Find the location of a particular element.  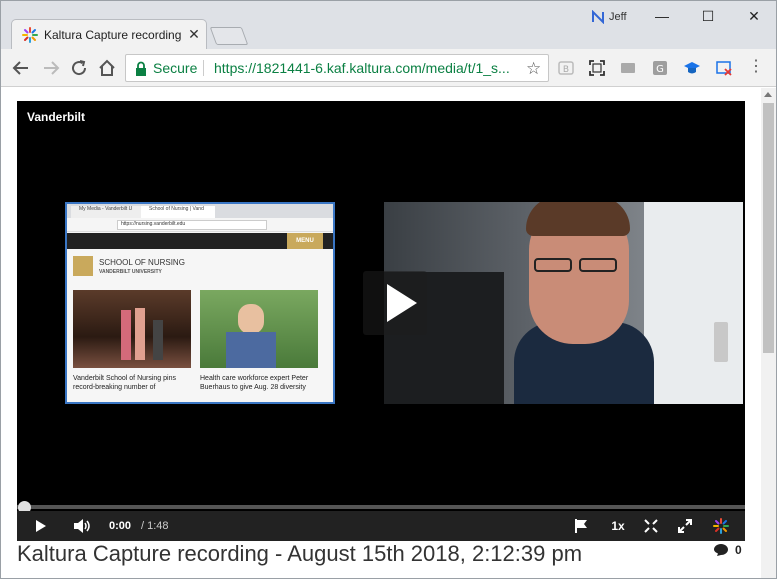

lock-icon is located at coordinates (141, 68).